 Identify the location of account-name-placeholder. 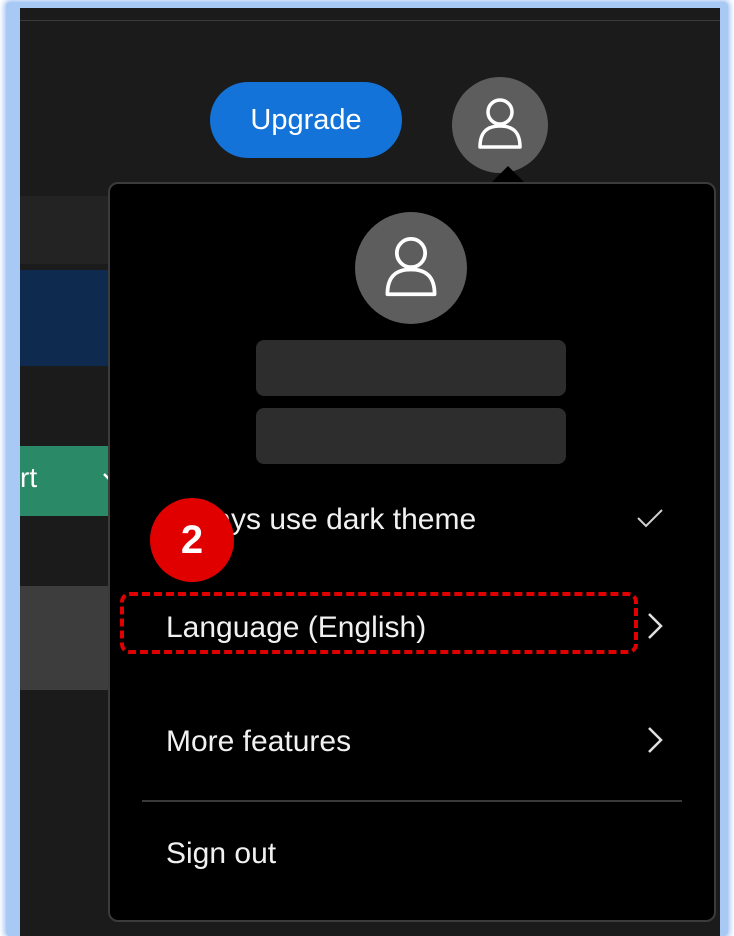
(411, 368).